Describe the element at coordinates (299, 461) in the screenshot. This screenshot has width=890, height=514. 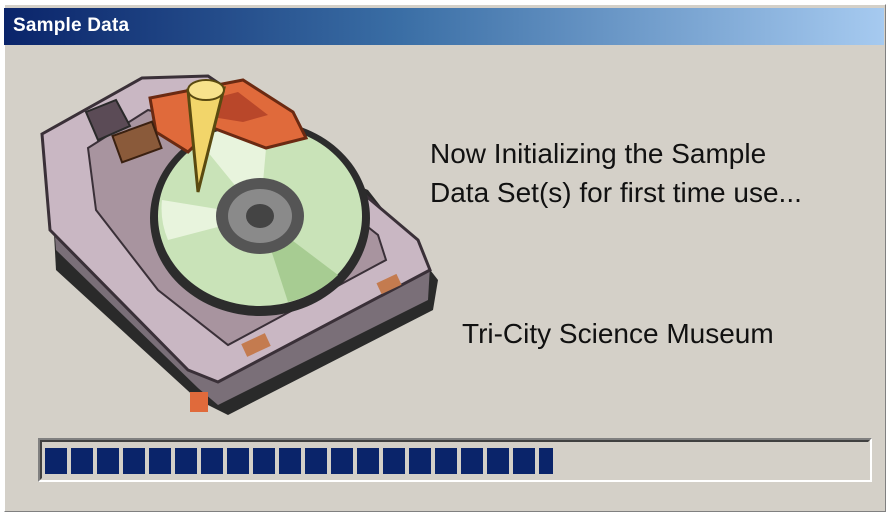
I see `progress-fill` at that location.